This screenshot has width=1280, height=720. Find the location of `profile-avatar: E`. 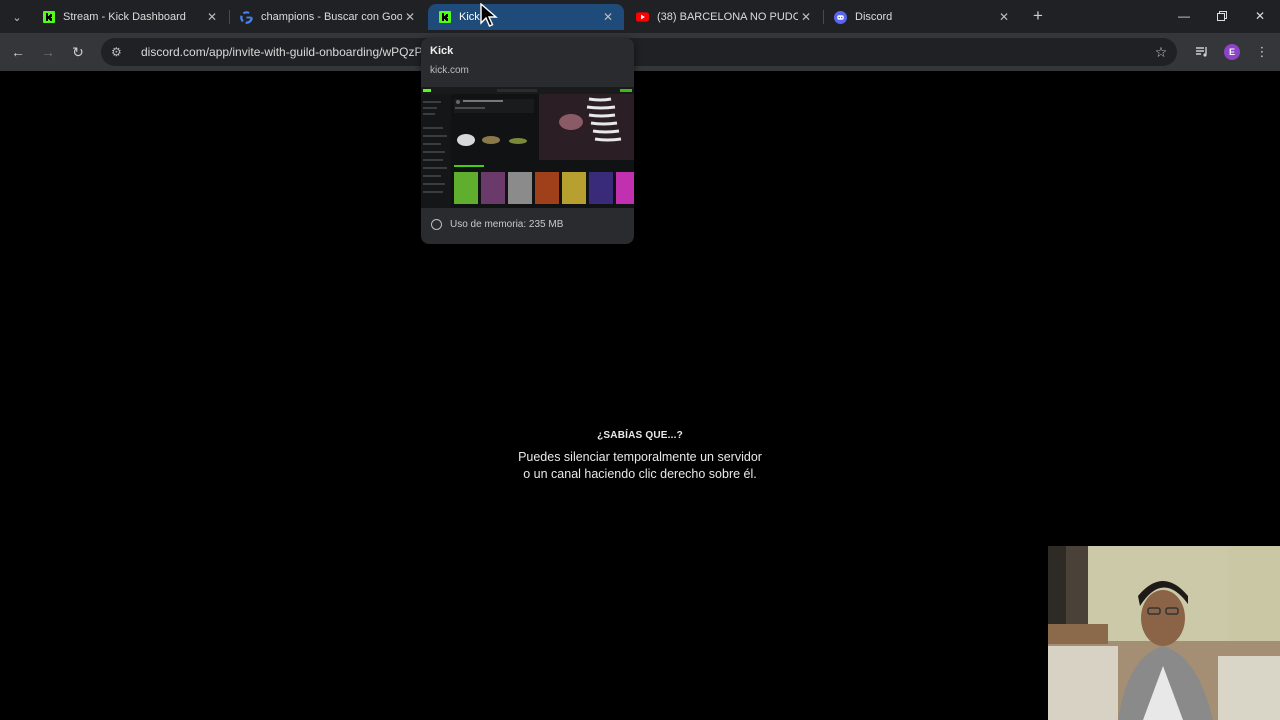

profile-avatar: E is located at coordinates (1232, 52).